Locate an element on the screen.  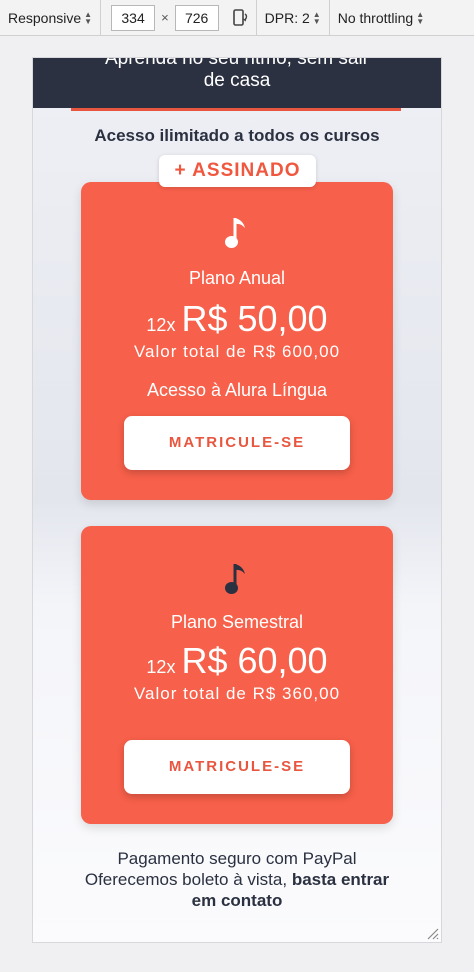
plan-name: Plano Semestral is located at coordinates (237, 622).